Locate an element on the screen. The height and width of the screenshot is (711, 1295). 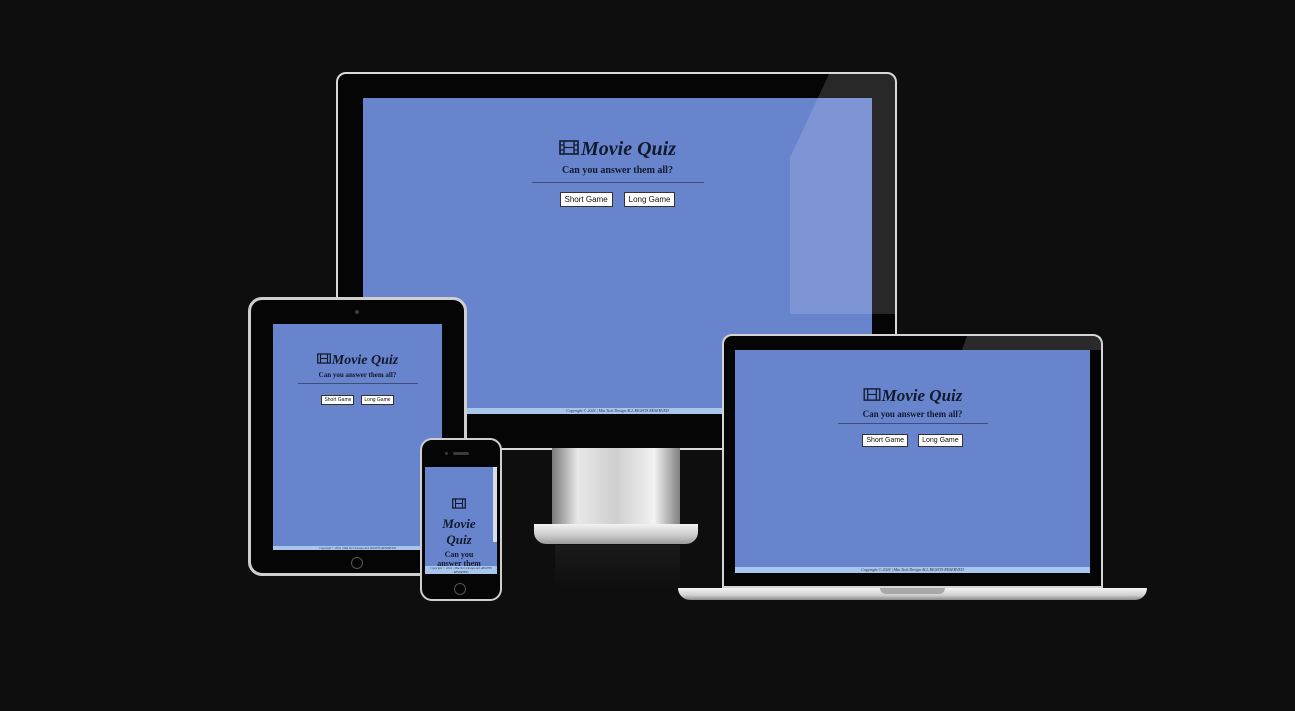
phone-speaker is located at coordinates (461, 453).